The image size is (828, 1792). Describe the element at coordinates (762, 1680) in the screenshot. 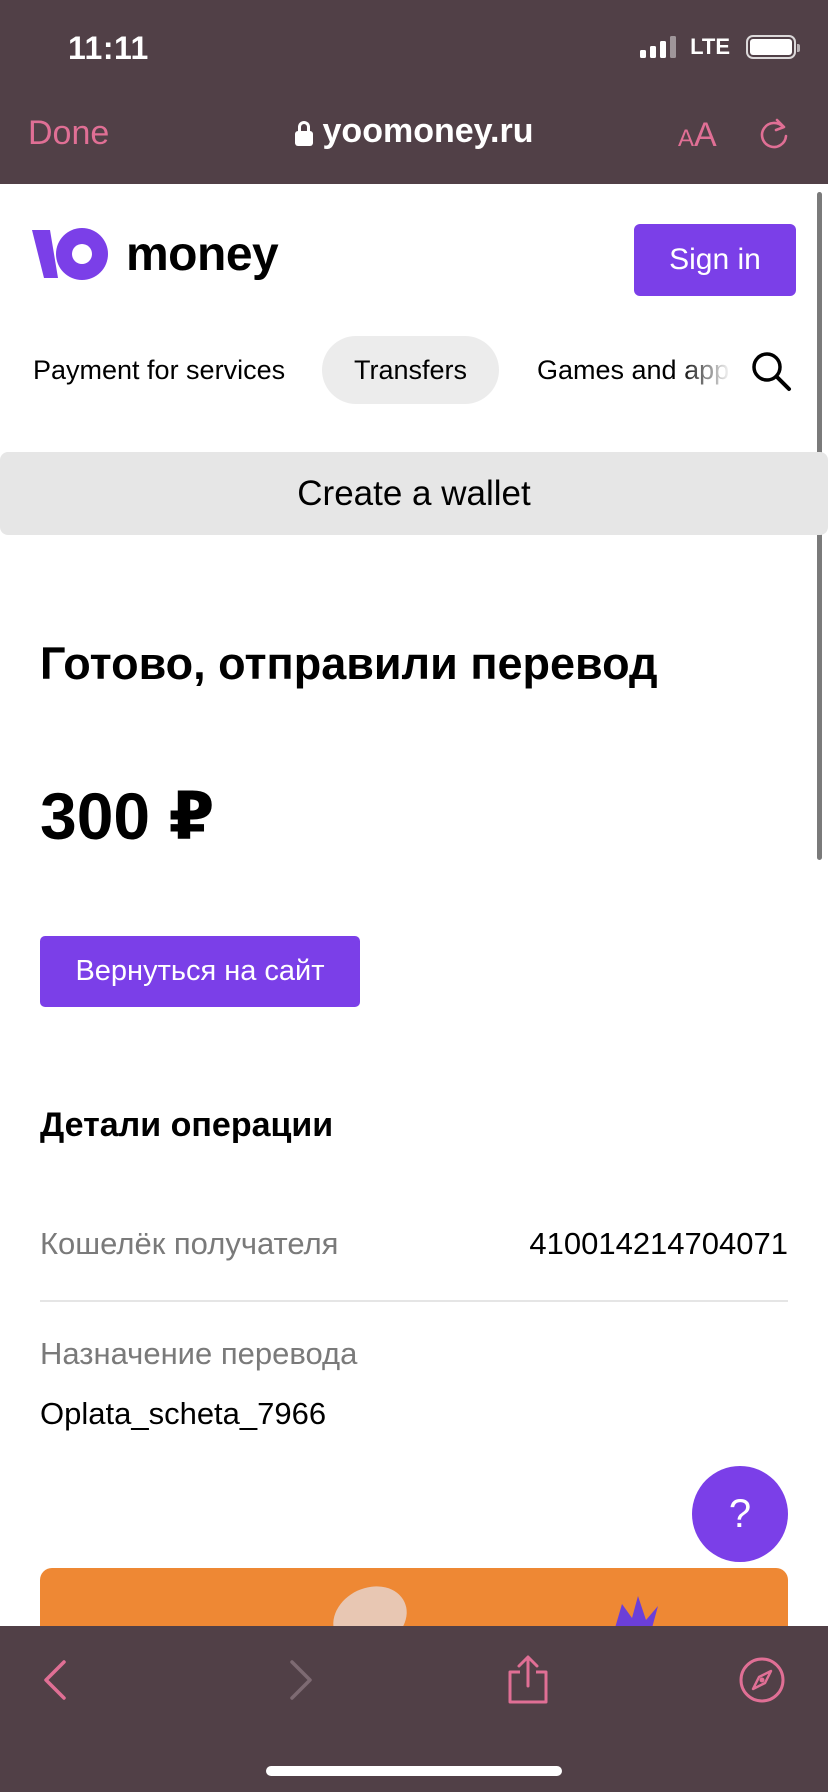

I see `compass-icon` at that location.